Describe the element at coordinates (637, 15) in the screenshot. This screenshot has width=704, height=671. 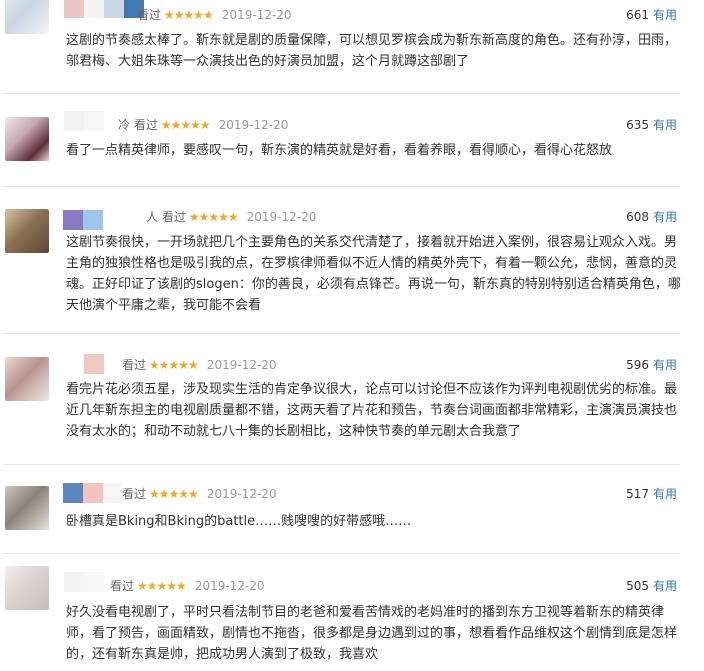
I see `vote-count: 661` at that location.